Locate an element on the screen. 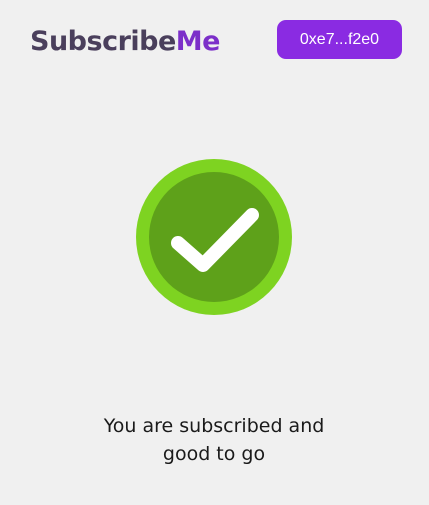  app-logo: SubscribeMe is located at coordinates (125, 42).